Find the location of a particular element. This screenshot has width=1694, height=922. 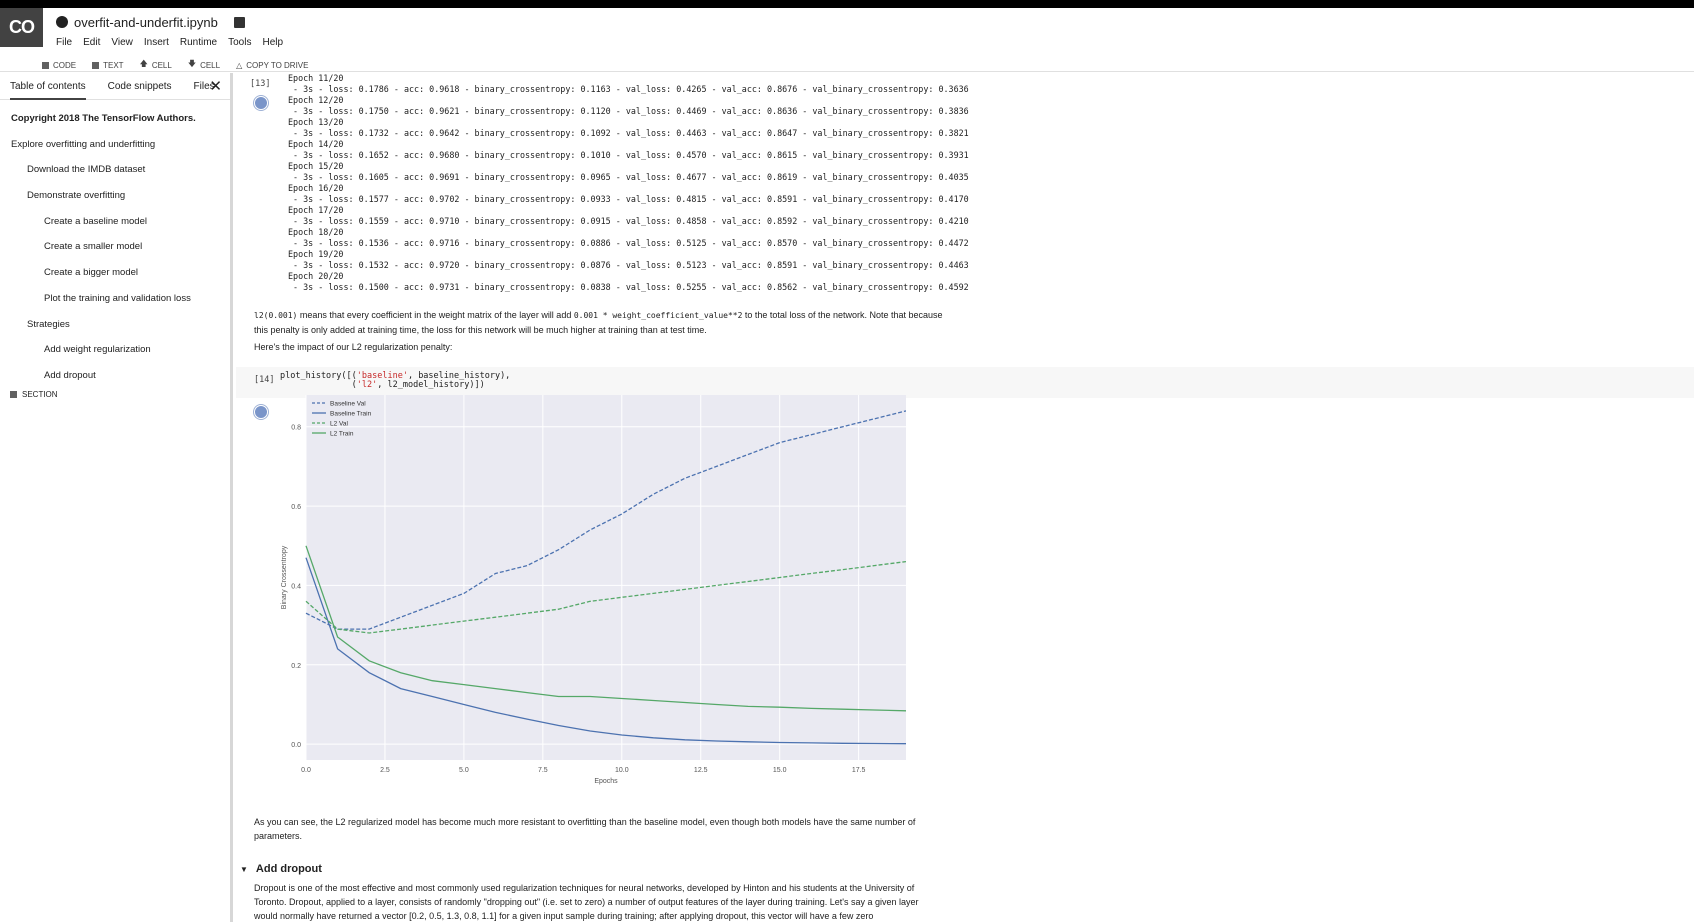

x-tick-label: 12.5 is located at coordinates (701, 770).